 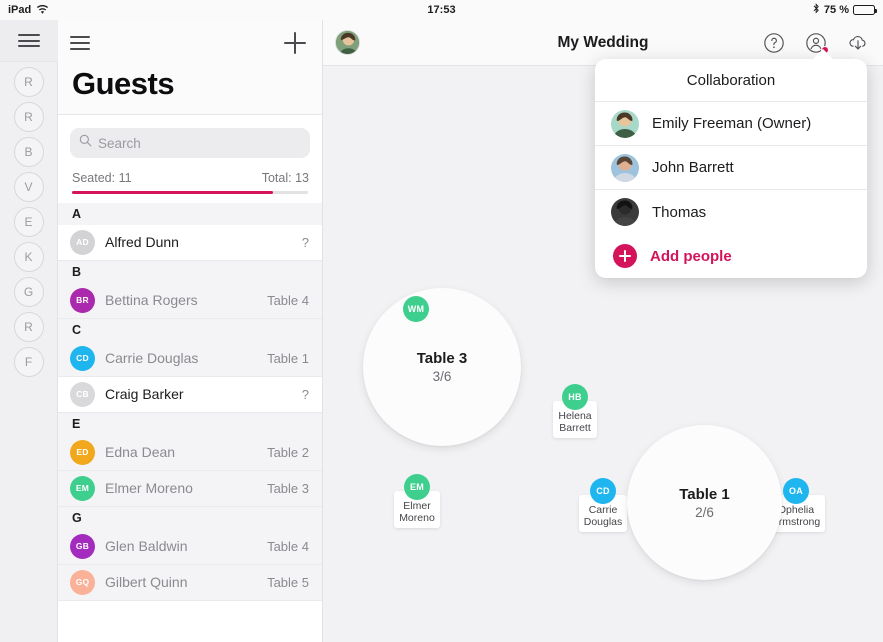 What do you see at coordinates (288, 582) in the screenshot?
I see `guest-table-assignment: Table 5` at bounding box center [288, 582].